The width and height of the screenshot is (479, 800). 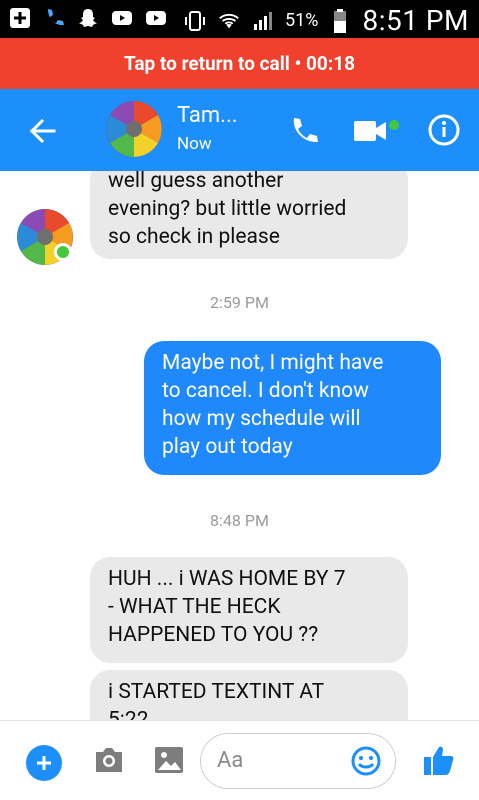 What do you see at coordinates (109, 760) in the screenshot?
I see `camera-icon` at bounding box center [109, 760].